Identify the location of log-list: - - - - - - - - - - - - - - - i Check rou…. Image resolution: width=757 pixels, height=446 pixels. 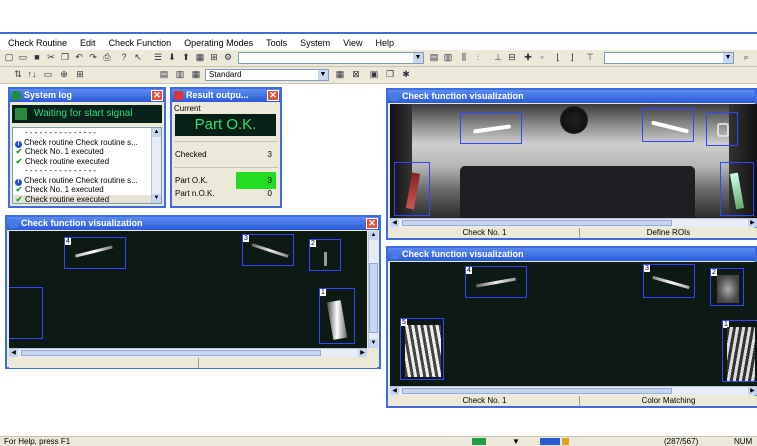
(87, 165).